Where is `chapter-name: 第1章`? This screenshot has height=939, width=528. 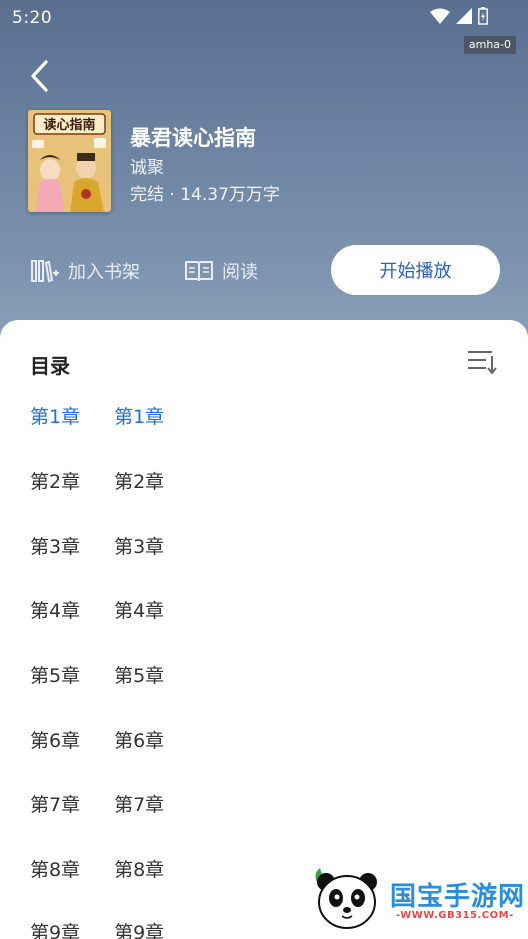
chapter-name: 第1章 is located at coordinates (139, 417).